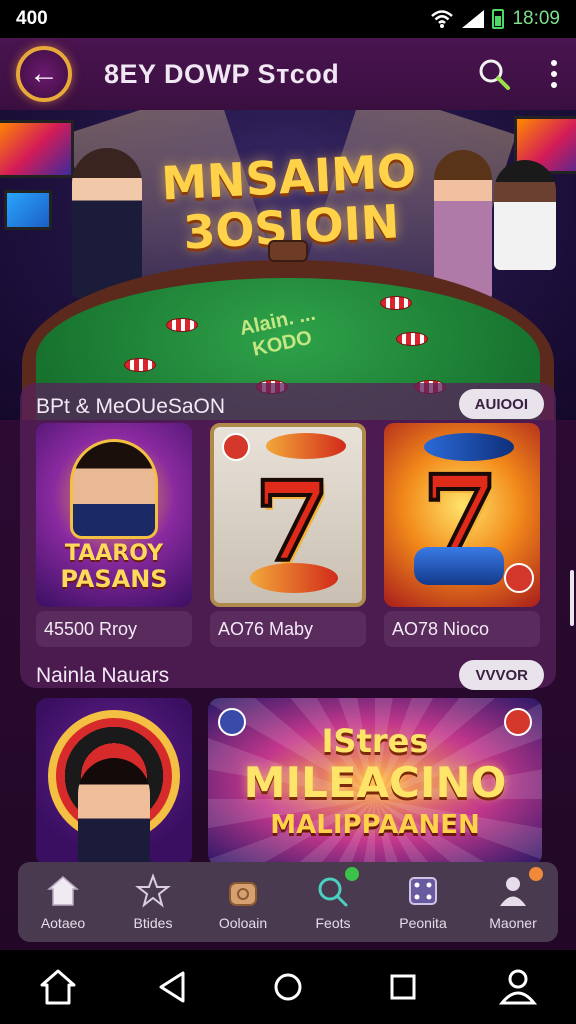  What do you see at coordinates (375, 782) in the screenshot?
I see `promo-banner: IStres MILEACINO MALIPPAANEN` at bounding box center [375, 782].